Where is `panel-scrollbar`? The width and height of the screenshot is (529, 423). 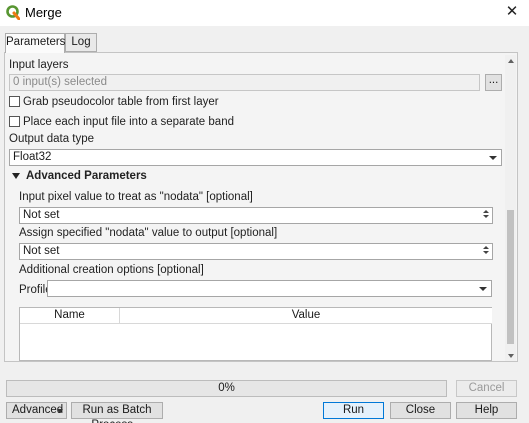
panel-scrollbar is located at coordinates (510, 208).